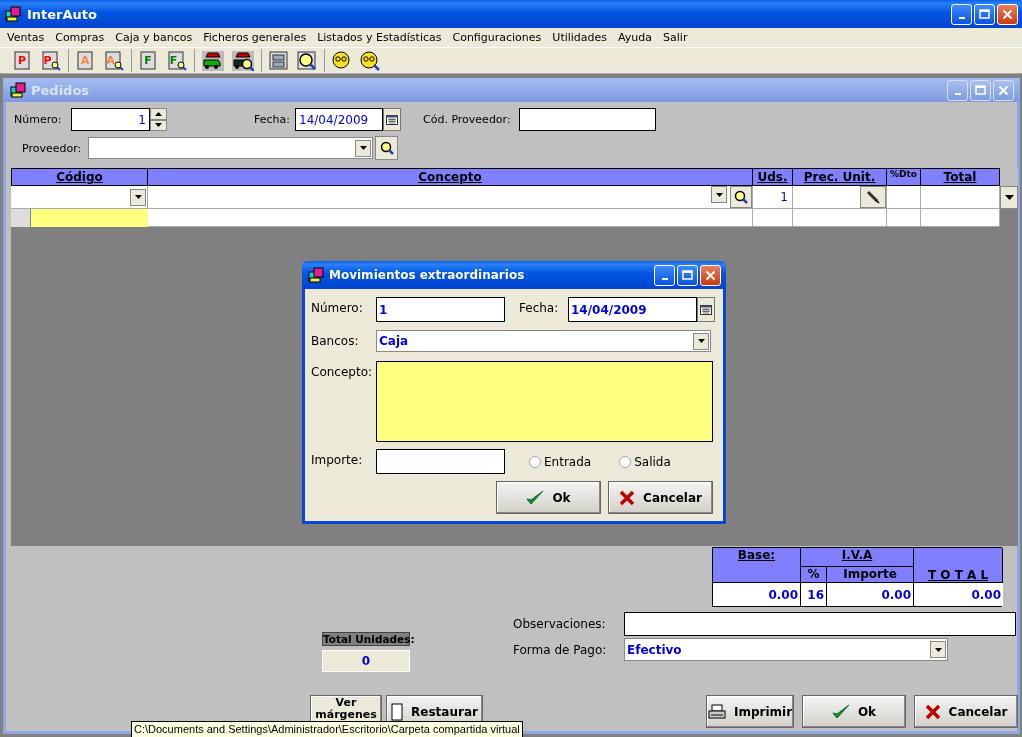 This screenshot has width=1022, height=737. What do you see at coordinates (840, 711) in the screenshot?
I see `check-icon` at bounding box center [840, 711].